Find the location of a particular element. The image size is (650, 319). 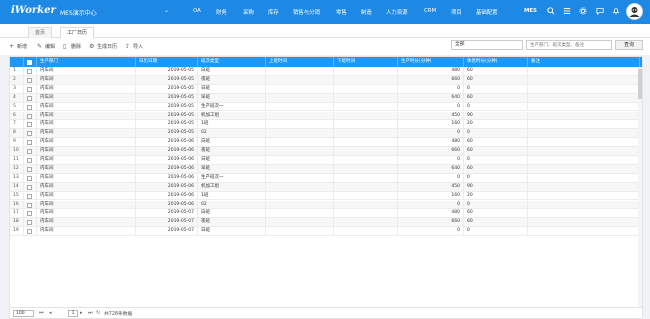

cell-index: 17 is located at coordinates (17, 214).